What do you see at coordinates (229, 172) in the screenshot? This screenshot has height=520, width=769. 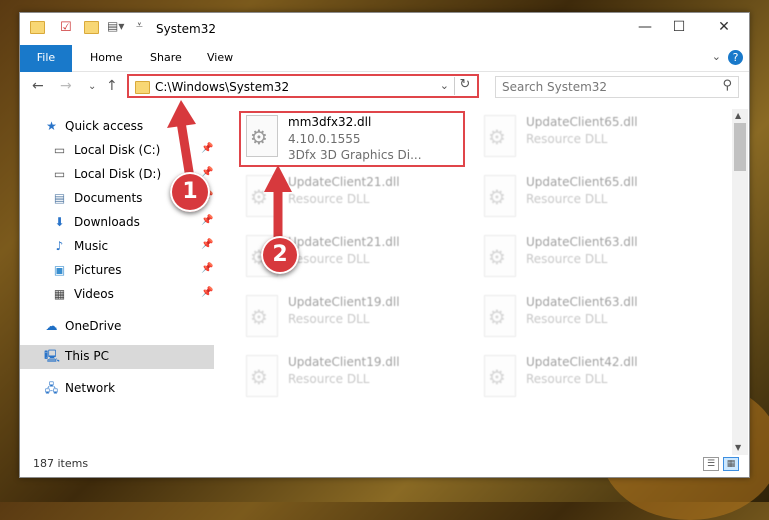 I see `annotation-arrows` at bounding box center [229, 172].